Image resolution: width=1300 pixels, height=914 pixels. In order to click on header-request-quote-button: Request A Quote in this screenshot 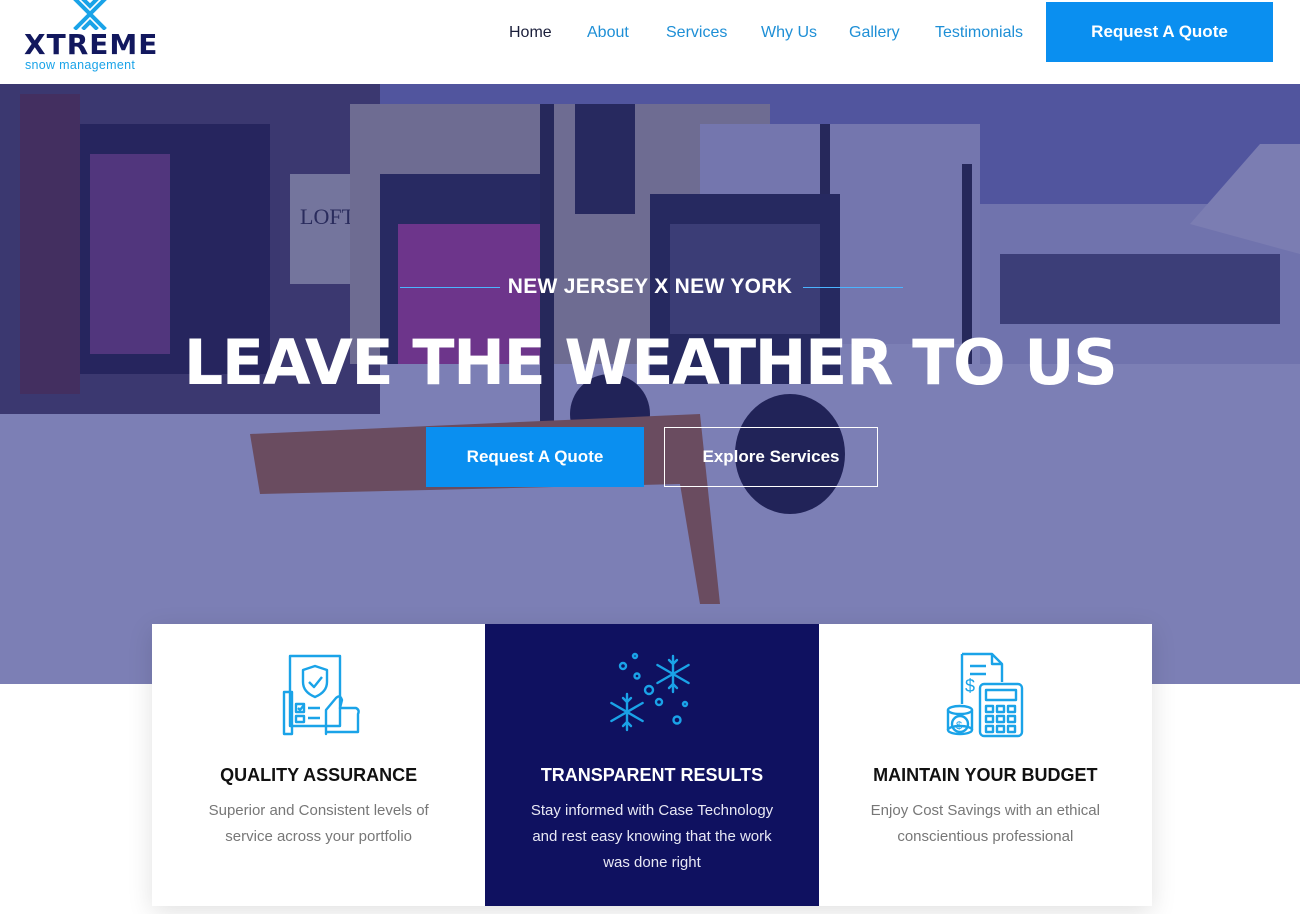, I will do `click(1159, 32)`.